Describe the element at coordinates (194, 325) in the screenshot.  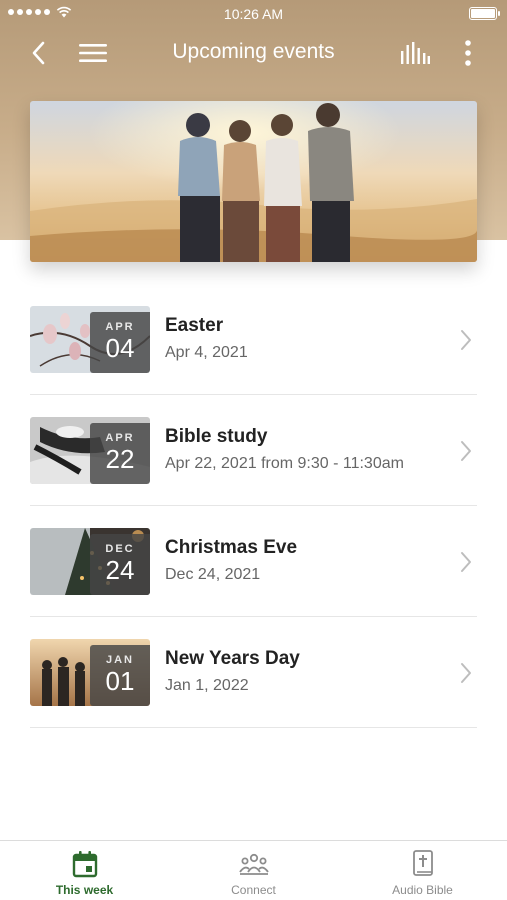
I see `event-title: Easter` at that location.